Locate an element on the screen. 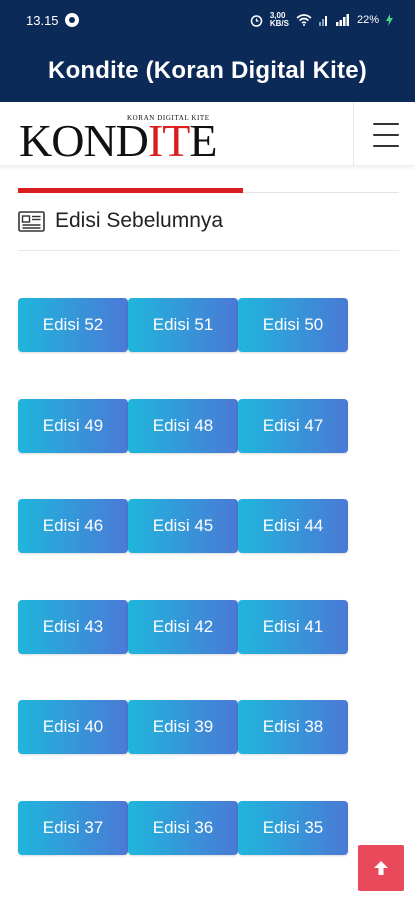 The image size is (415, 900). status-time: 13.15 is located at coordinates (42, 20).